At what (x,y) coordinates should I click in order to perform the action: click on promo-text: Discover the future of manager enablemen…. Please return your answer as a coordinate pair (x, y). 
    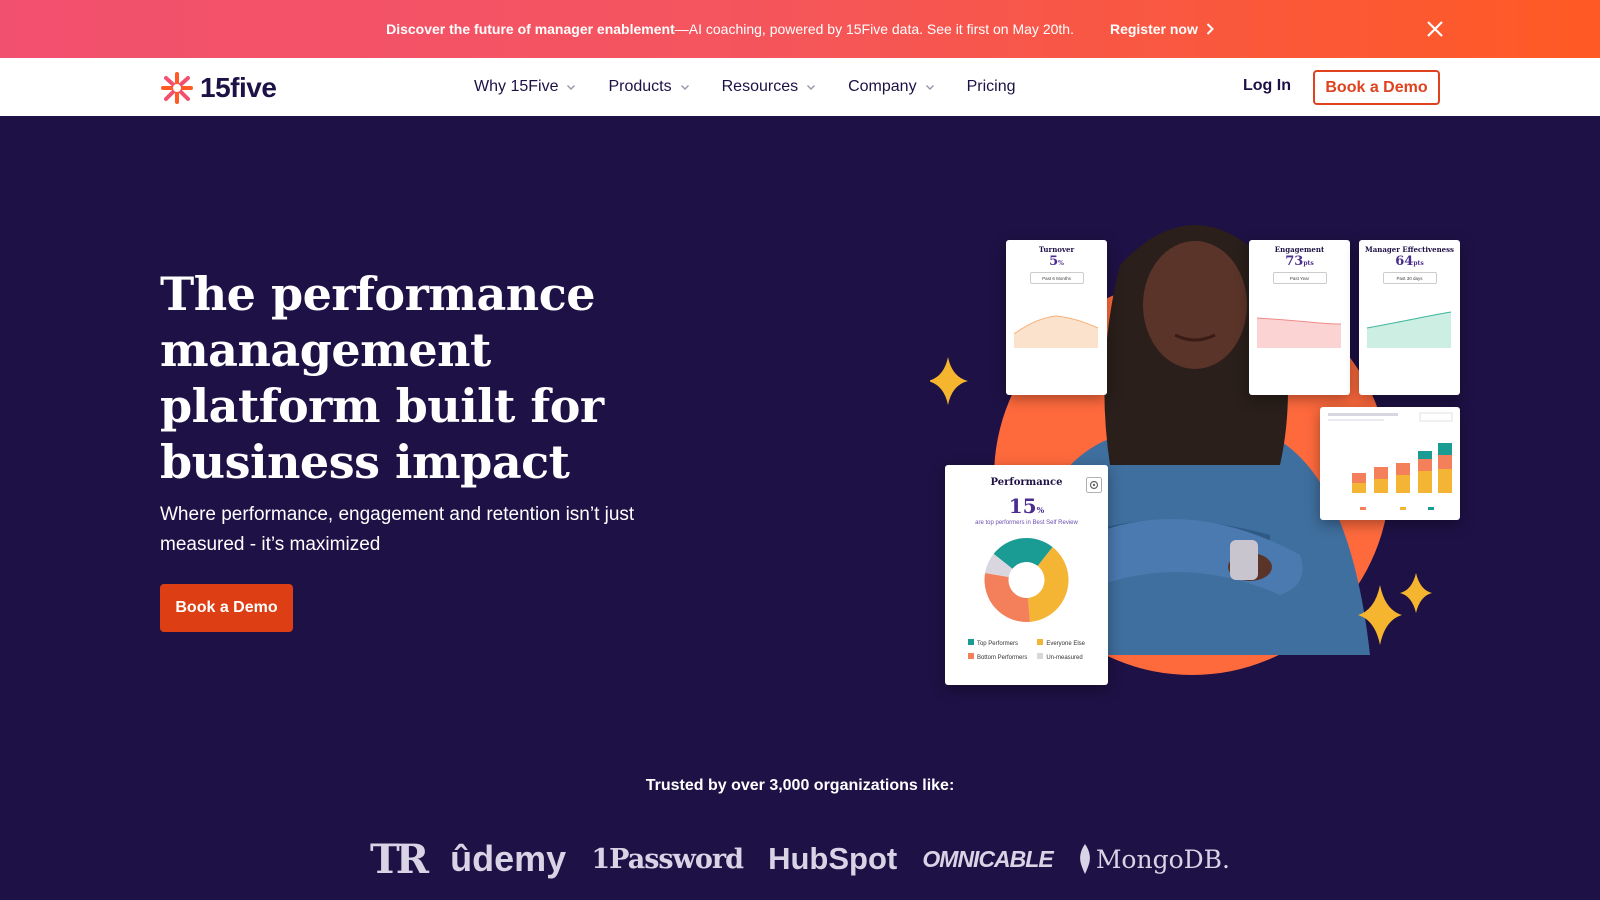
    Looking at the image, I should click on (730, 29).